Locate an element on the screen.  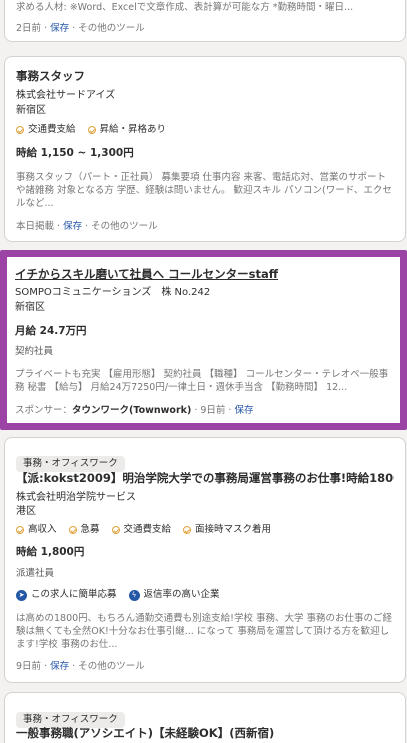
job-title: イチからスキル磨いて社員へ コールセンターstaff is located at coordinates (203, 274).